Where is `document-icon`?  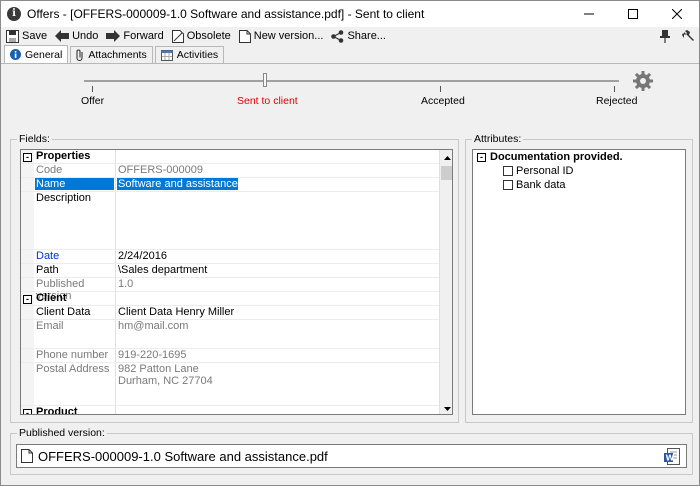
document-icon is located at coordinates (27, 456).